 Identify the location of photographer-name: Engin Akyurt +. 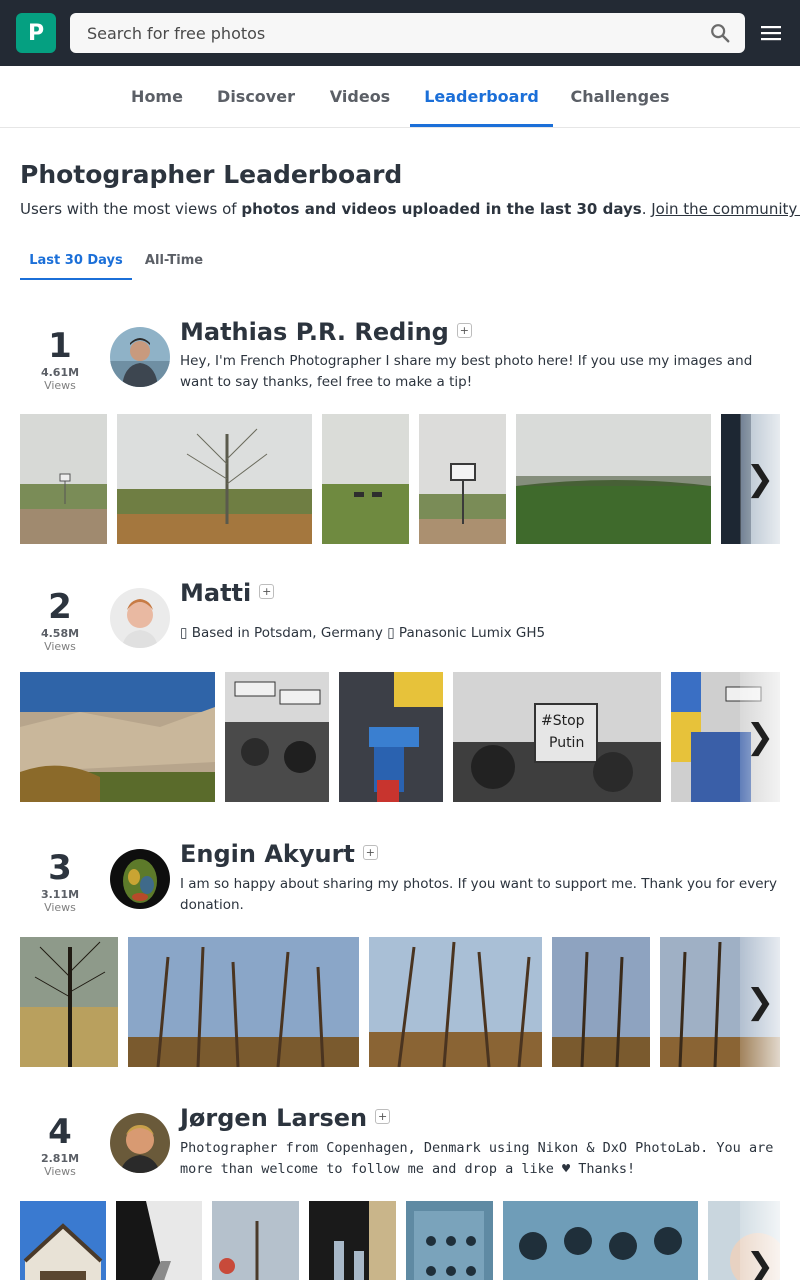
(279, 854).